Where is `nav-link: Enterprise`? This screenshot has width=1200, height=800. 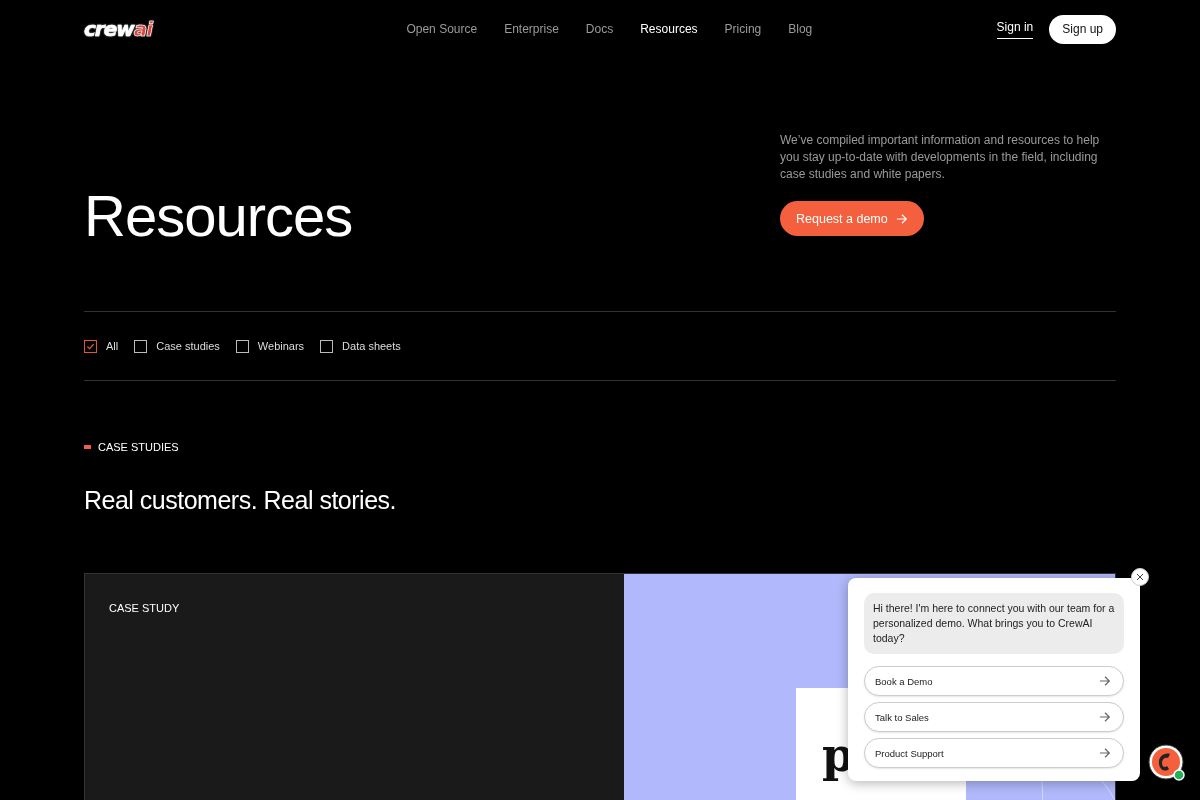
nav-link: Enterprise is located at coordinates (531, 29).